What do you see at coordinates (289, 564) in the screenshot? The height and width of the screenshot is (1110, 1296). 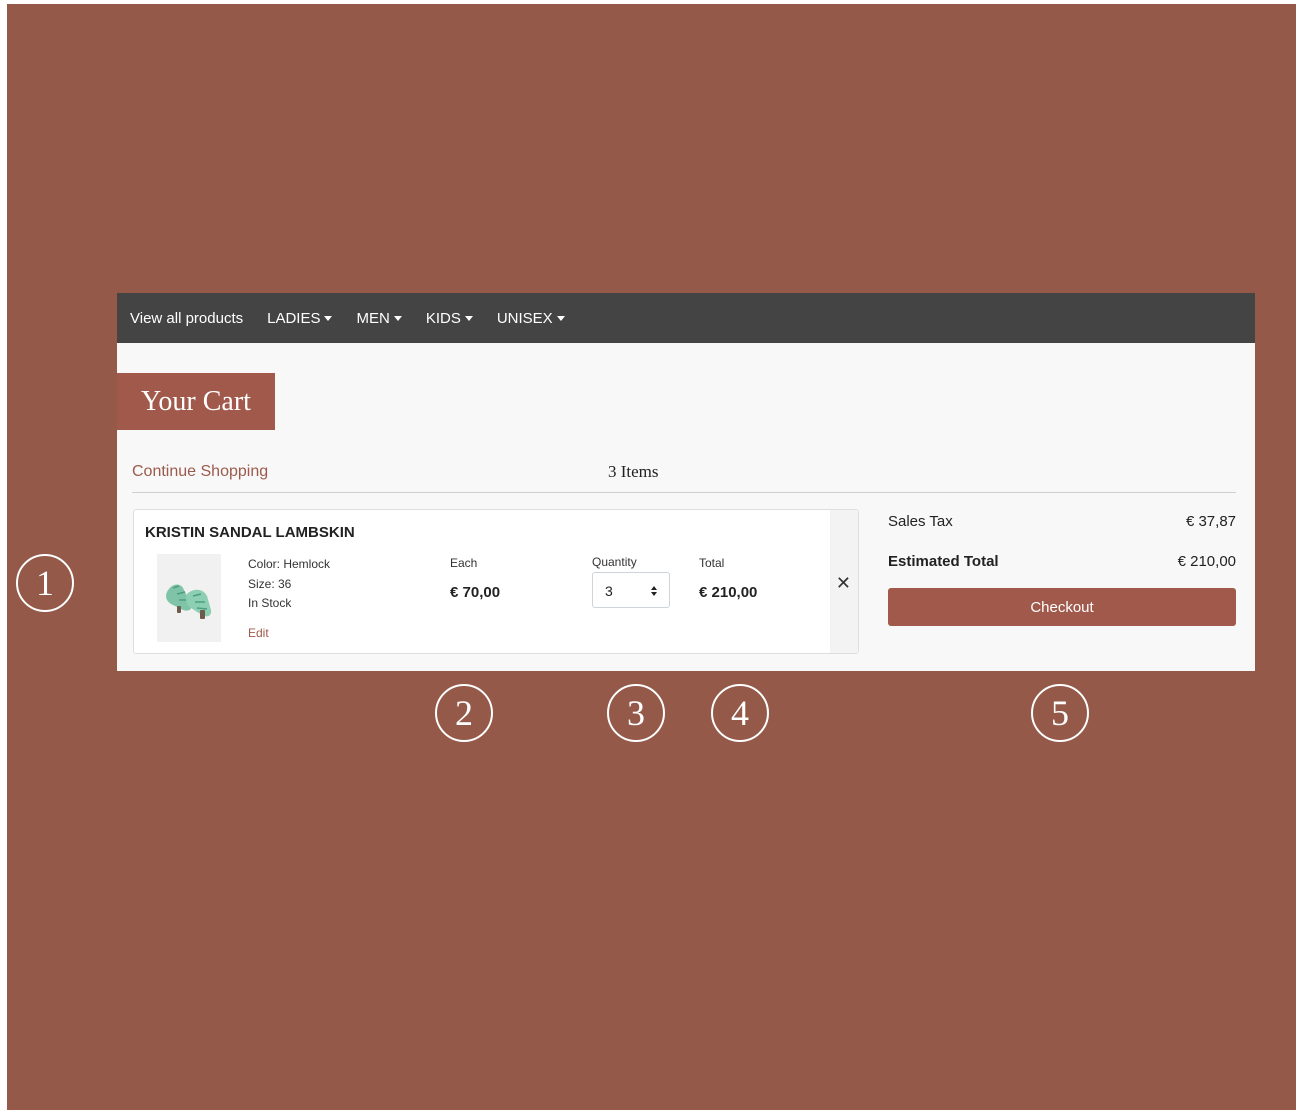 I see `product-color: Color: Hemlock` at bounding box center [289, 564].